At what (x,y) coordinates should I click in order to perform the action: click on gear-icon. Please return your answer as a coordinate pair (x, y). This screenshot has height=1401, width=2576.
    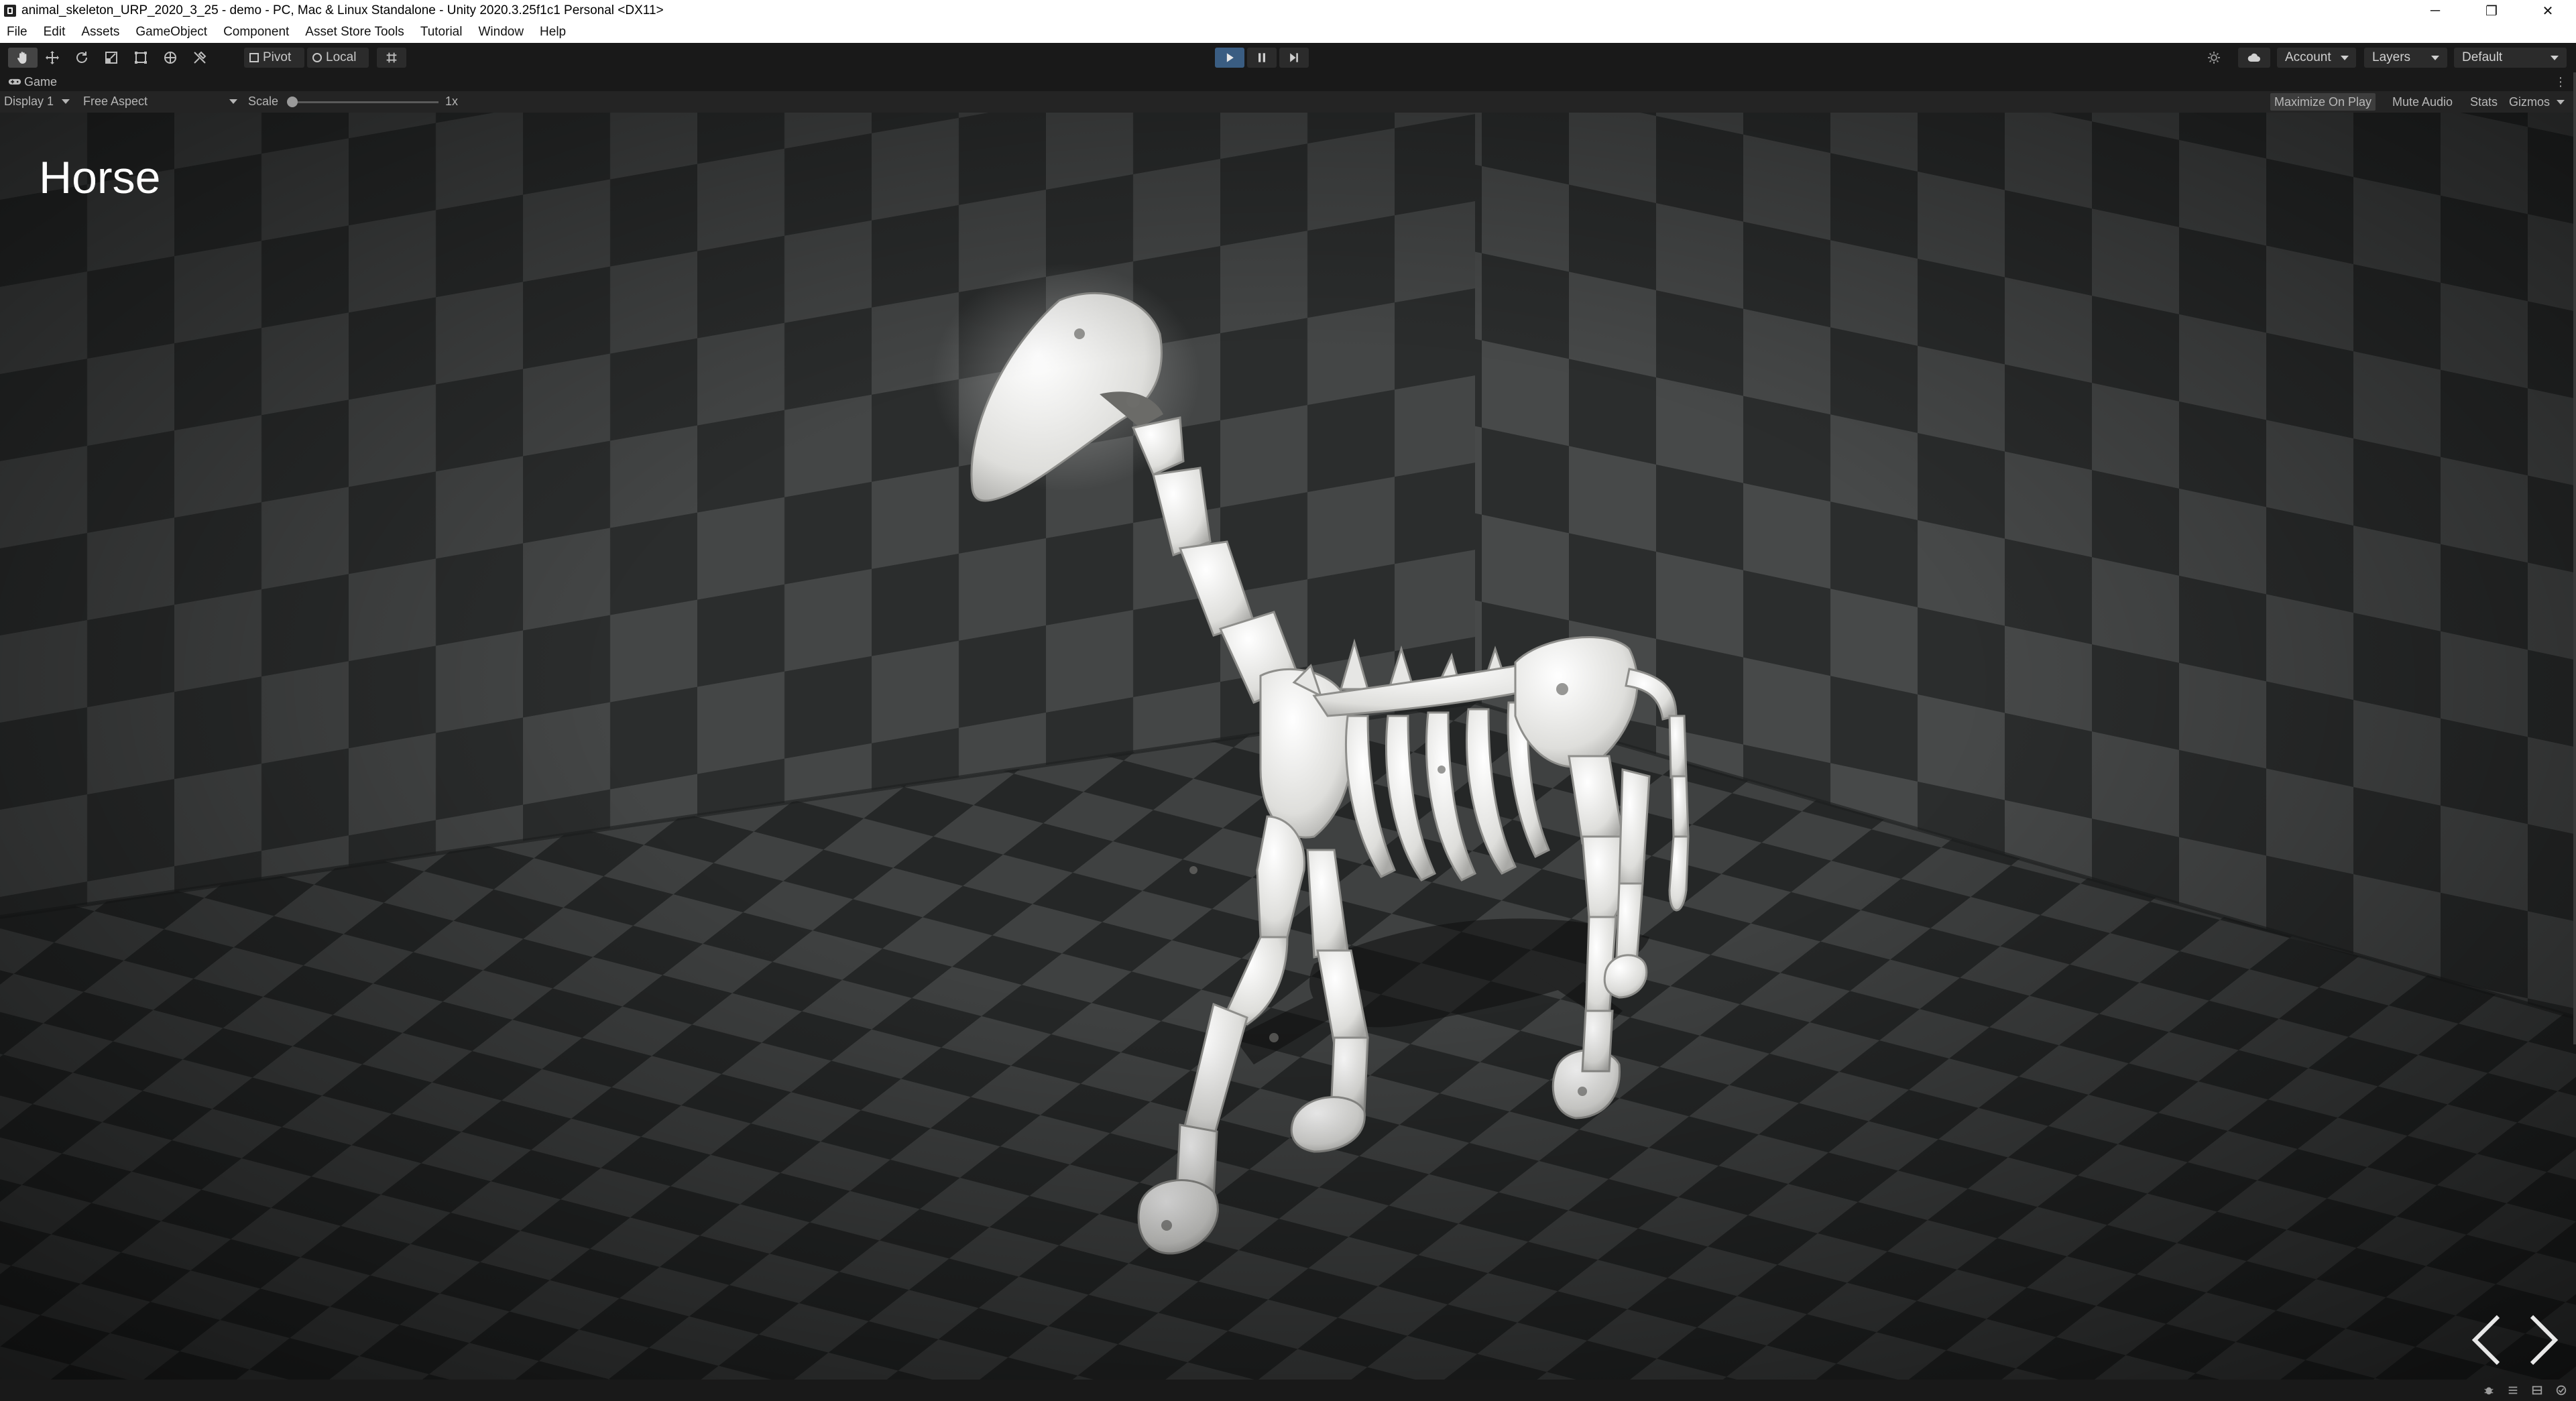
    Looking at the image, I should click on (2214, 58).